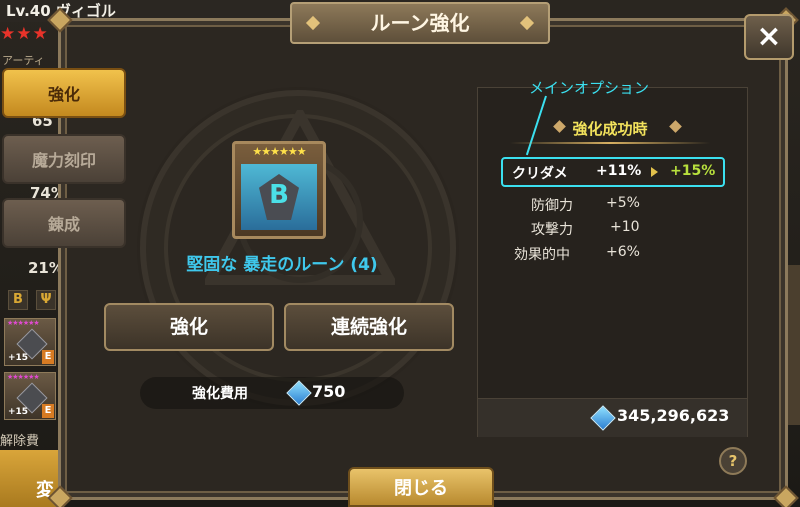 The image size is (800, 507). Describe the element at coordinates (279, 151) in the screenshot. I see `rune-stars: ★★★★★★` at that location.